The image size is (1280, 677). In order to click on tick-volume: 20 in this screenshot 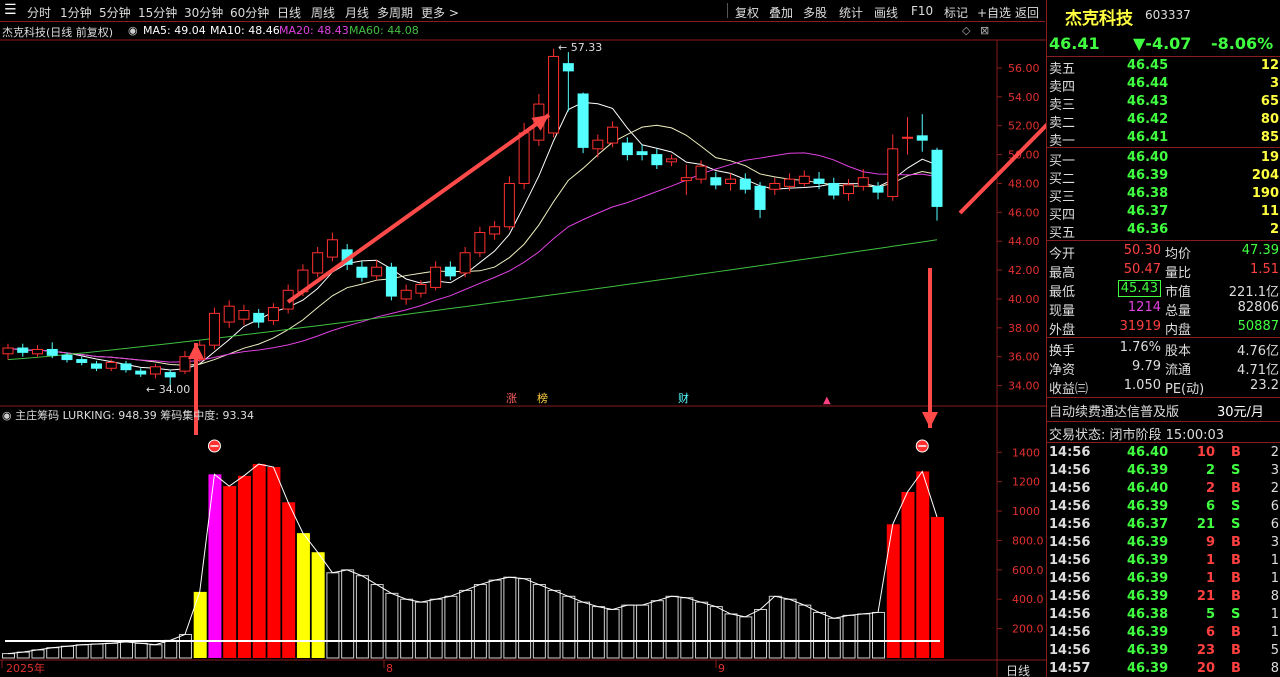, I will do `click(1205, 668)`.